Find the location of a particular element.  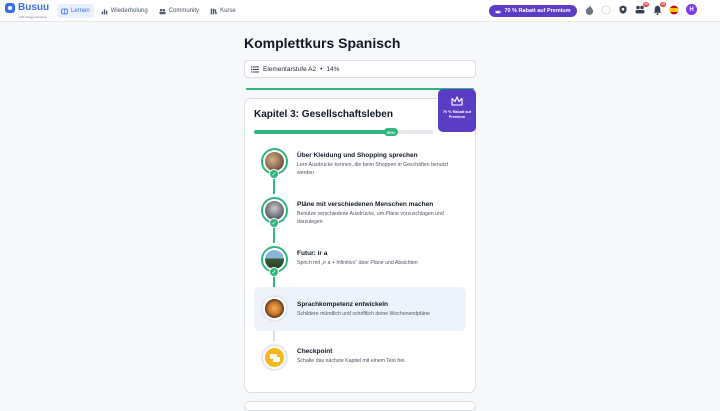

nav-courses: Kurse is located at coordinates (223, 11).